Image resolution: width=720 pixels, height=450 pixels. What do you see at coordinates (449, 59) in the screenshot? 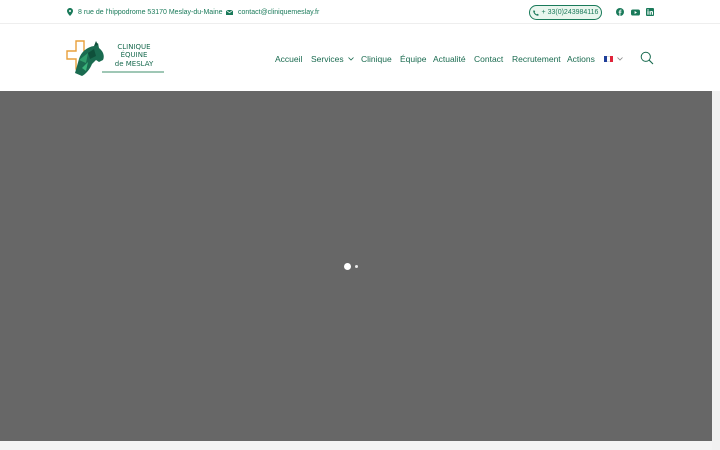
I see `nav-actualite: Actualité` at bounding box center [449, 59].